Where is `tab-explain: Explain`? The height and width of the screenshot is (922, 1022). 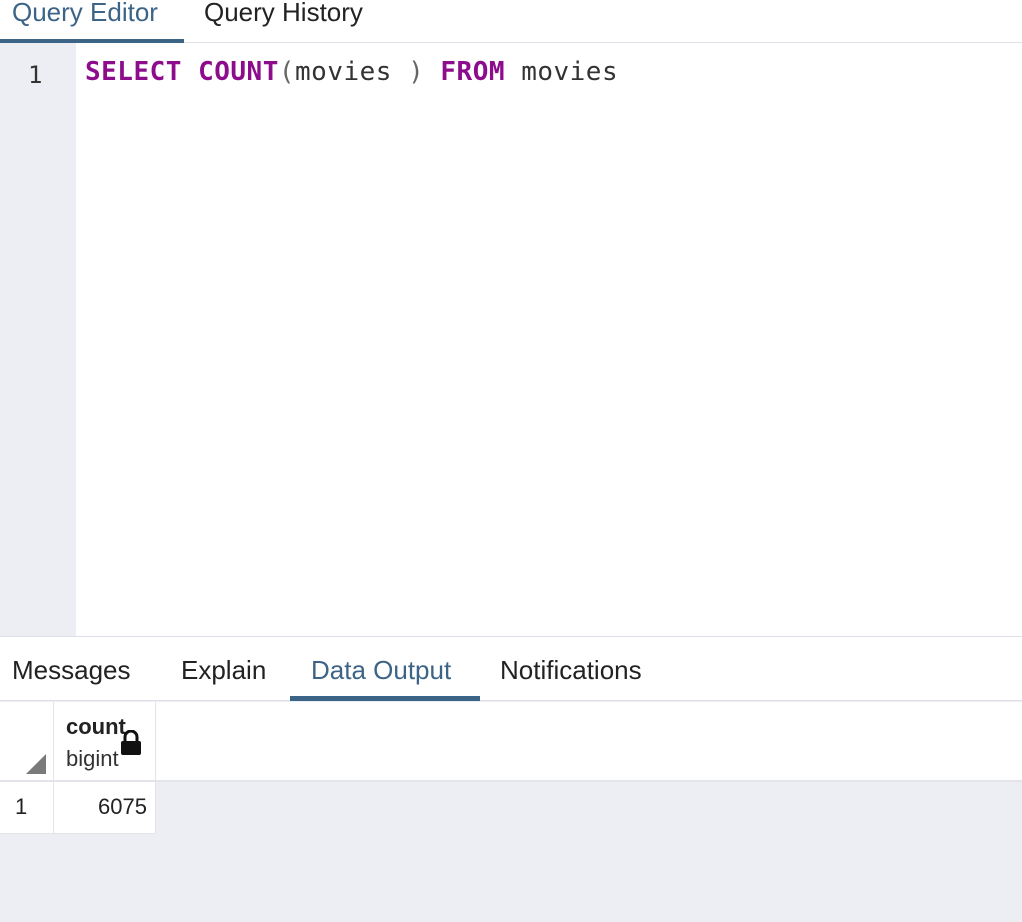
tab-explain: Explain is located at coordinates (223, 670).